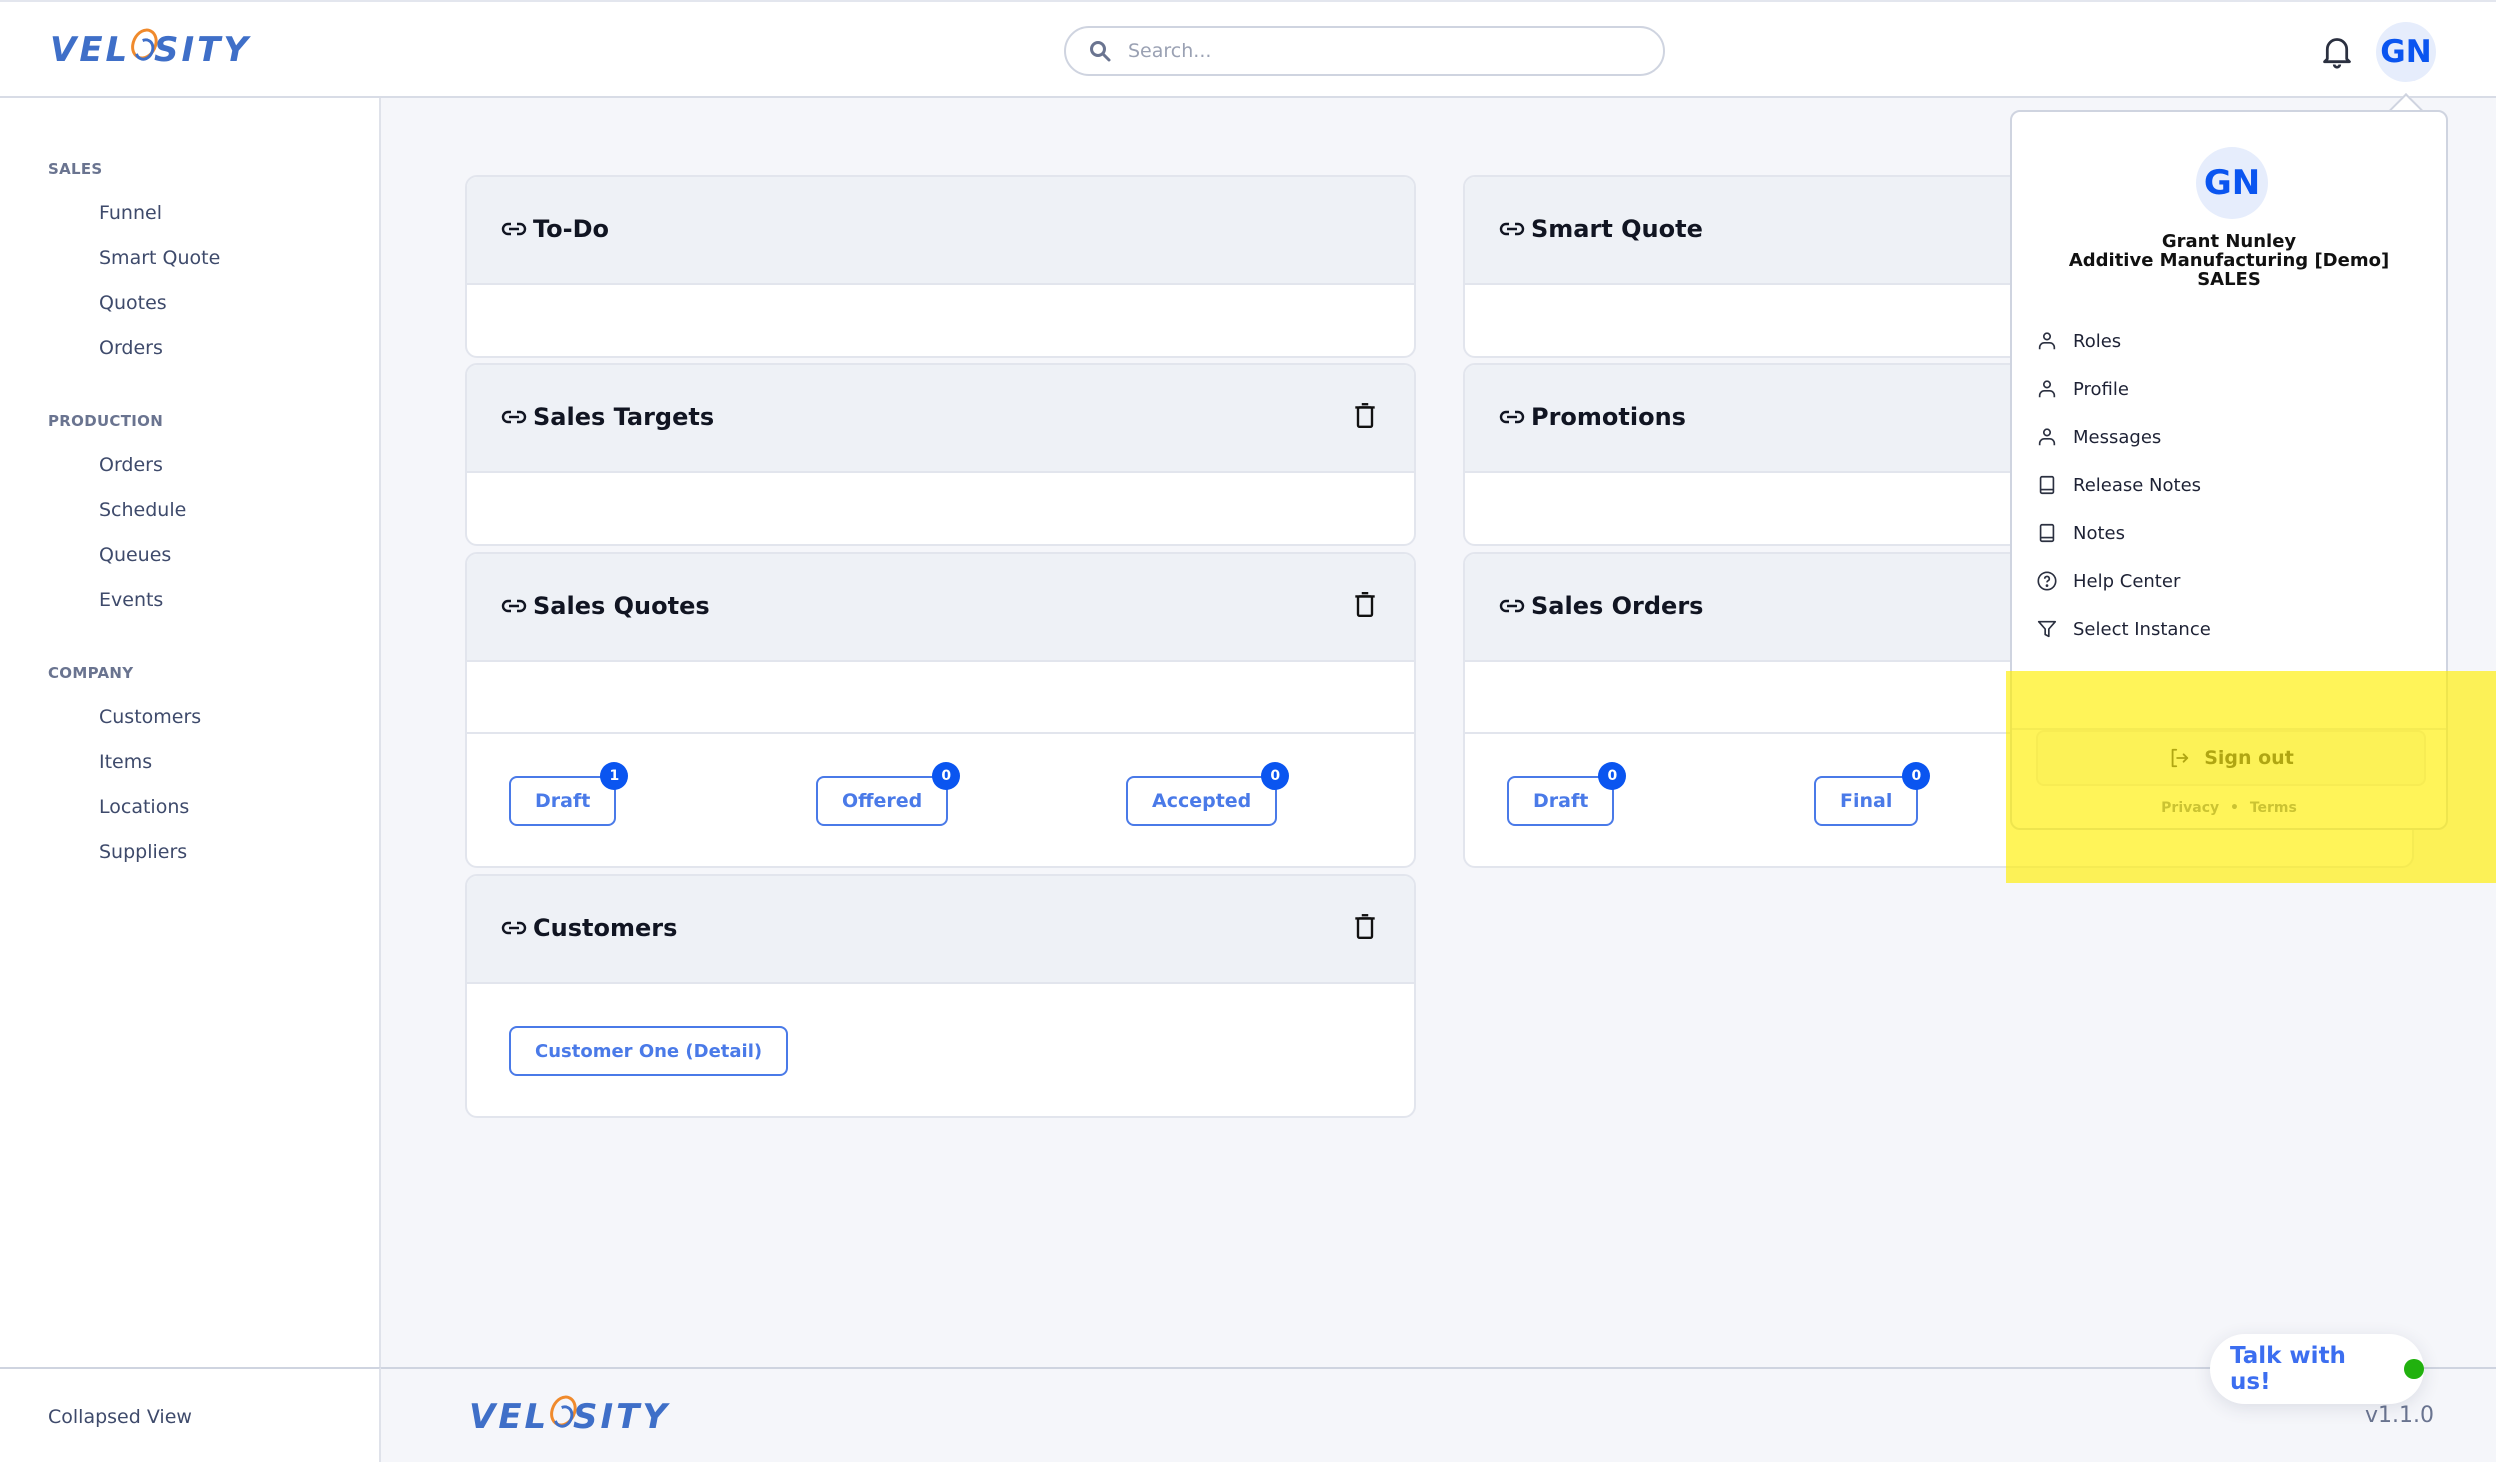  What do you see at coordinates (143, 852) in the screenshot?
I see `sidebar-item-suppliers: Suppliers` at bounding box center [143, 852].